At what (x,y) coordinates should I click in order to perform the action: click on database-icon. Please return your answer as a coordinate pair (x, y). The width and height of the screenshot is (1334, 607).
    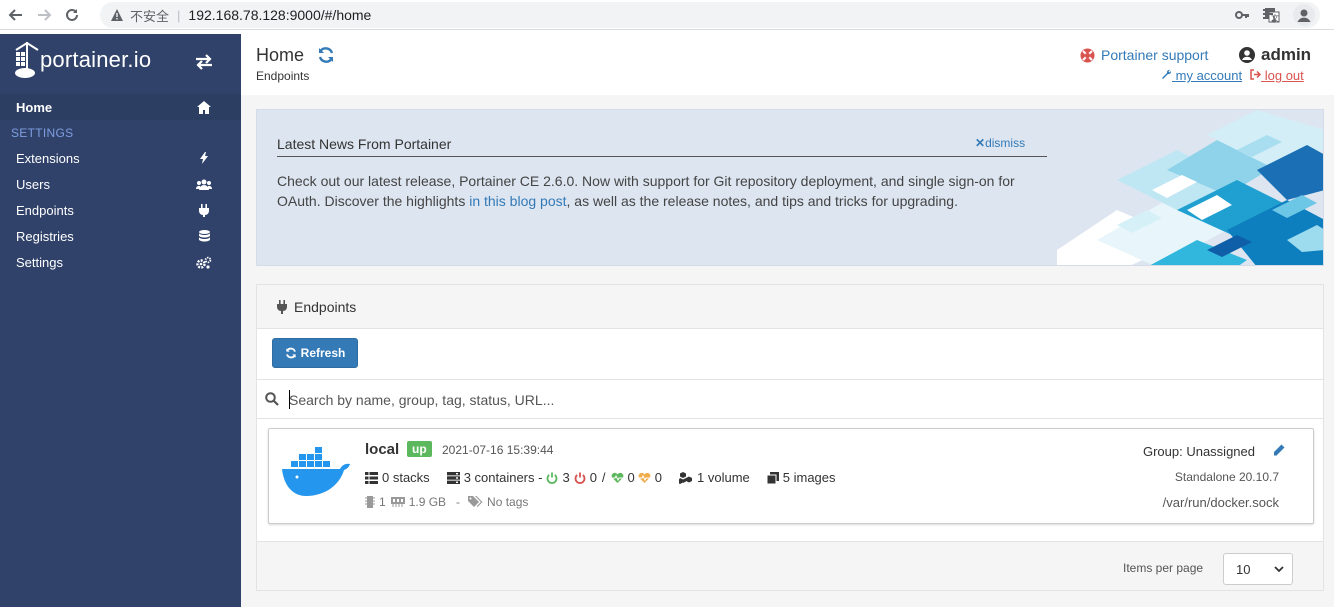
    Looking at the image, I should click on (204, 236).